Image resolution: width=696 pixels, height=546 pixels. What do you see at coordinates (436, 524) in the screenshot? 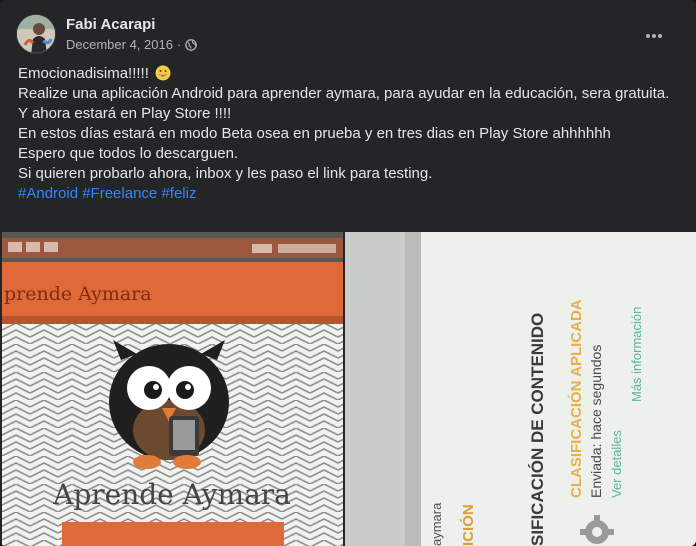
I see `edge-text-aymara: aymara` at bounding box center [436, 524].